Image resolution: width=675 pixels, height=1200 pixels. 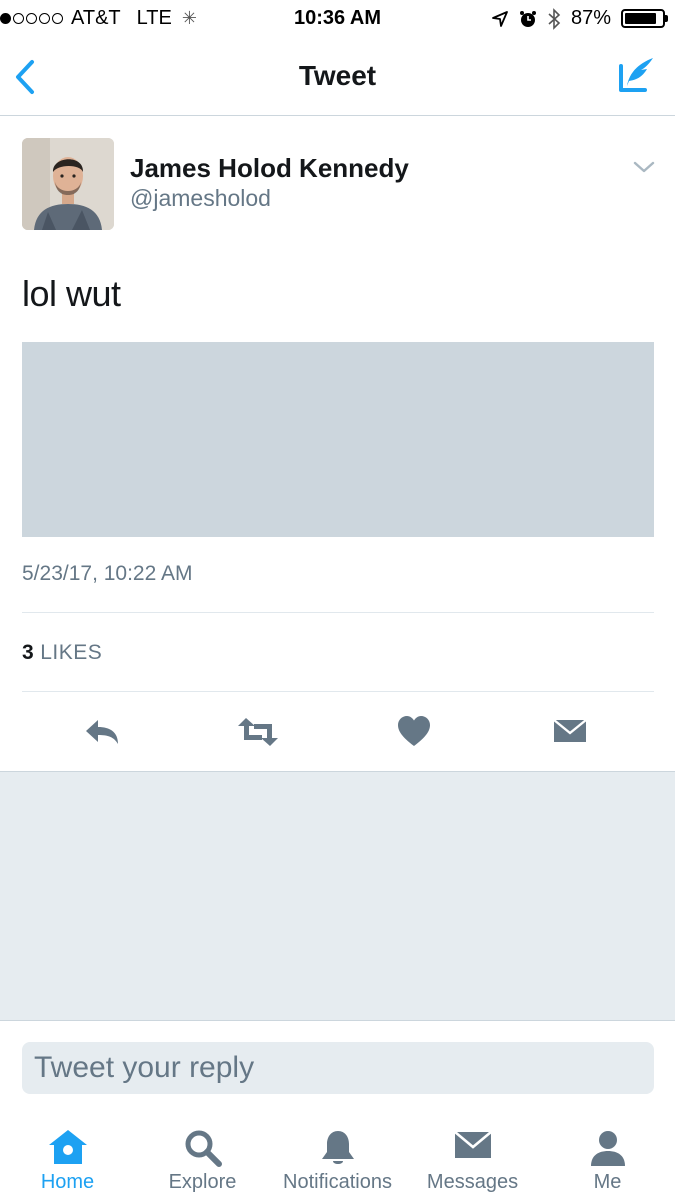 I want to click on battery-percent: 87%, so click(x=590, y=18).